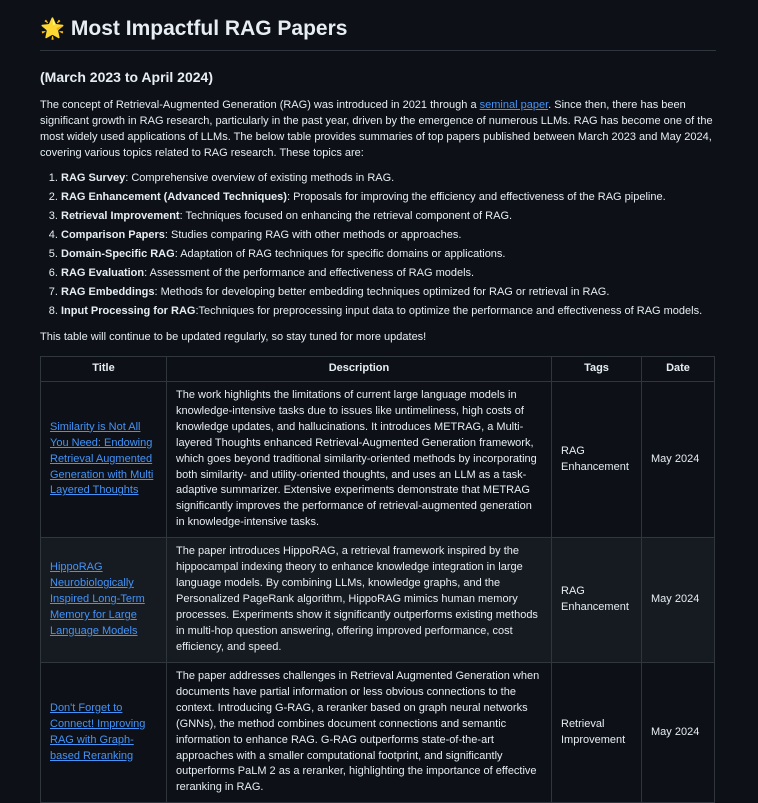 This screenshot has width=758, height=803. What do you see at coordinates (108, 292) in the screenshot?
I see `topic-name: RAG Embeddings` at bounding box center [108, 292].